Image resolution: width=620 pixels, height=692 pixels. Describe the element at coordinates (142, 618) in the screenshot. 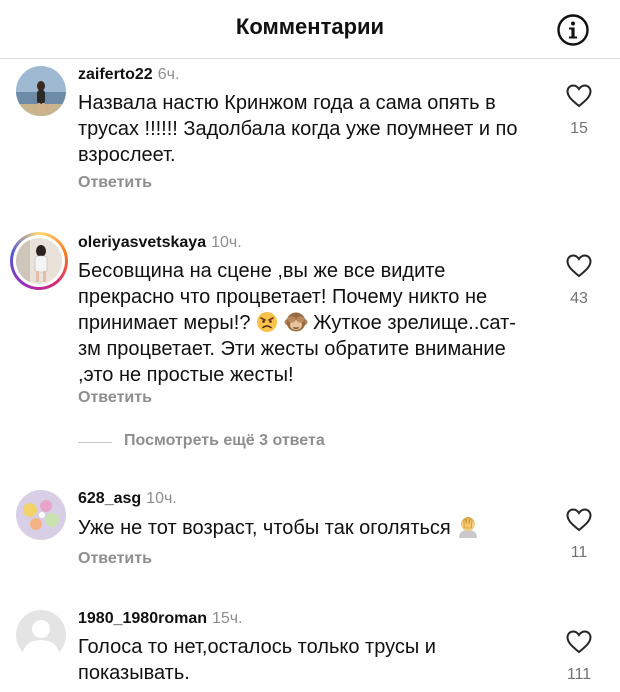

I see `comment-username: 1980_1980roman` at that location.